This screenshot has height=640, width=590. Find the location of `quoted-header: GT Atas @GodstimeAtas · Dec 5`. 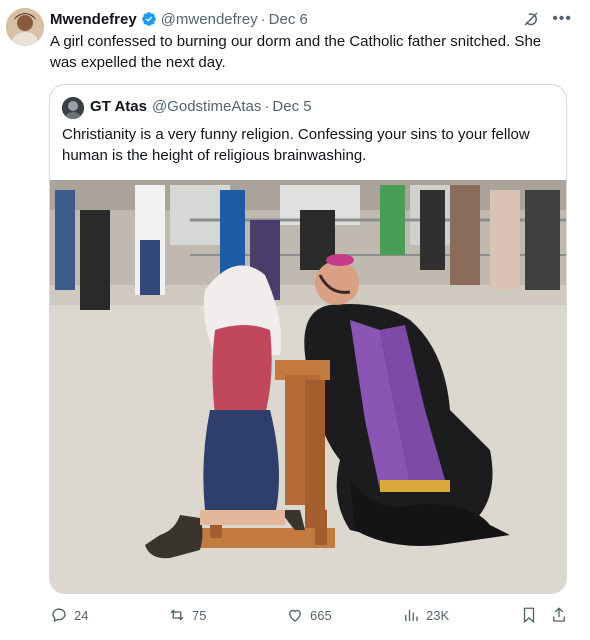

quoted-header: GT Atas @GodstimeAtas · Dec 5 is located at coordinates (201, 106).